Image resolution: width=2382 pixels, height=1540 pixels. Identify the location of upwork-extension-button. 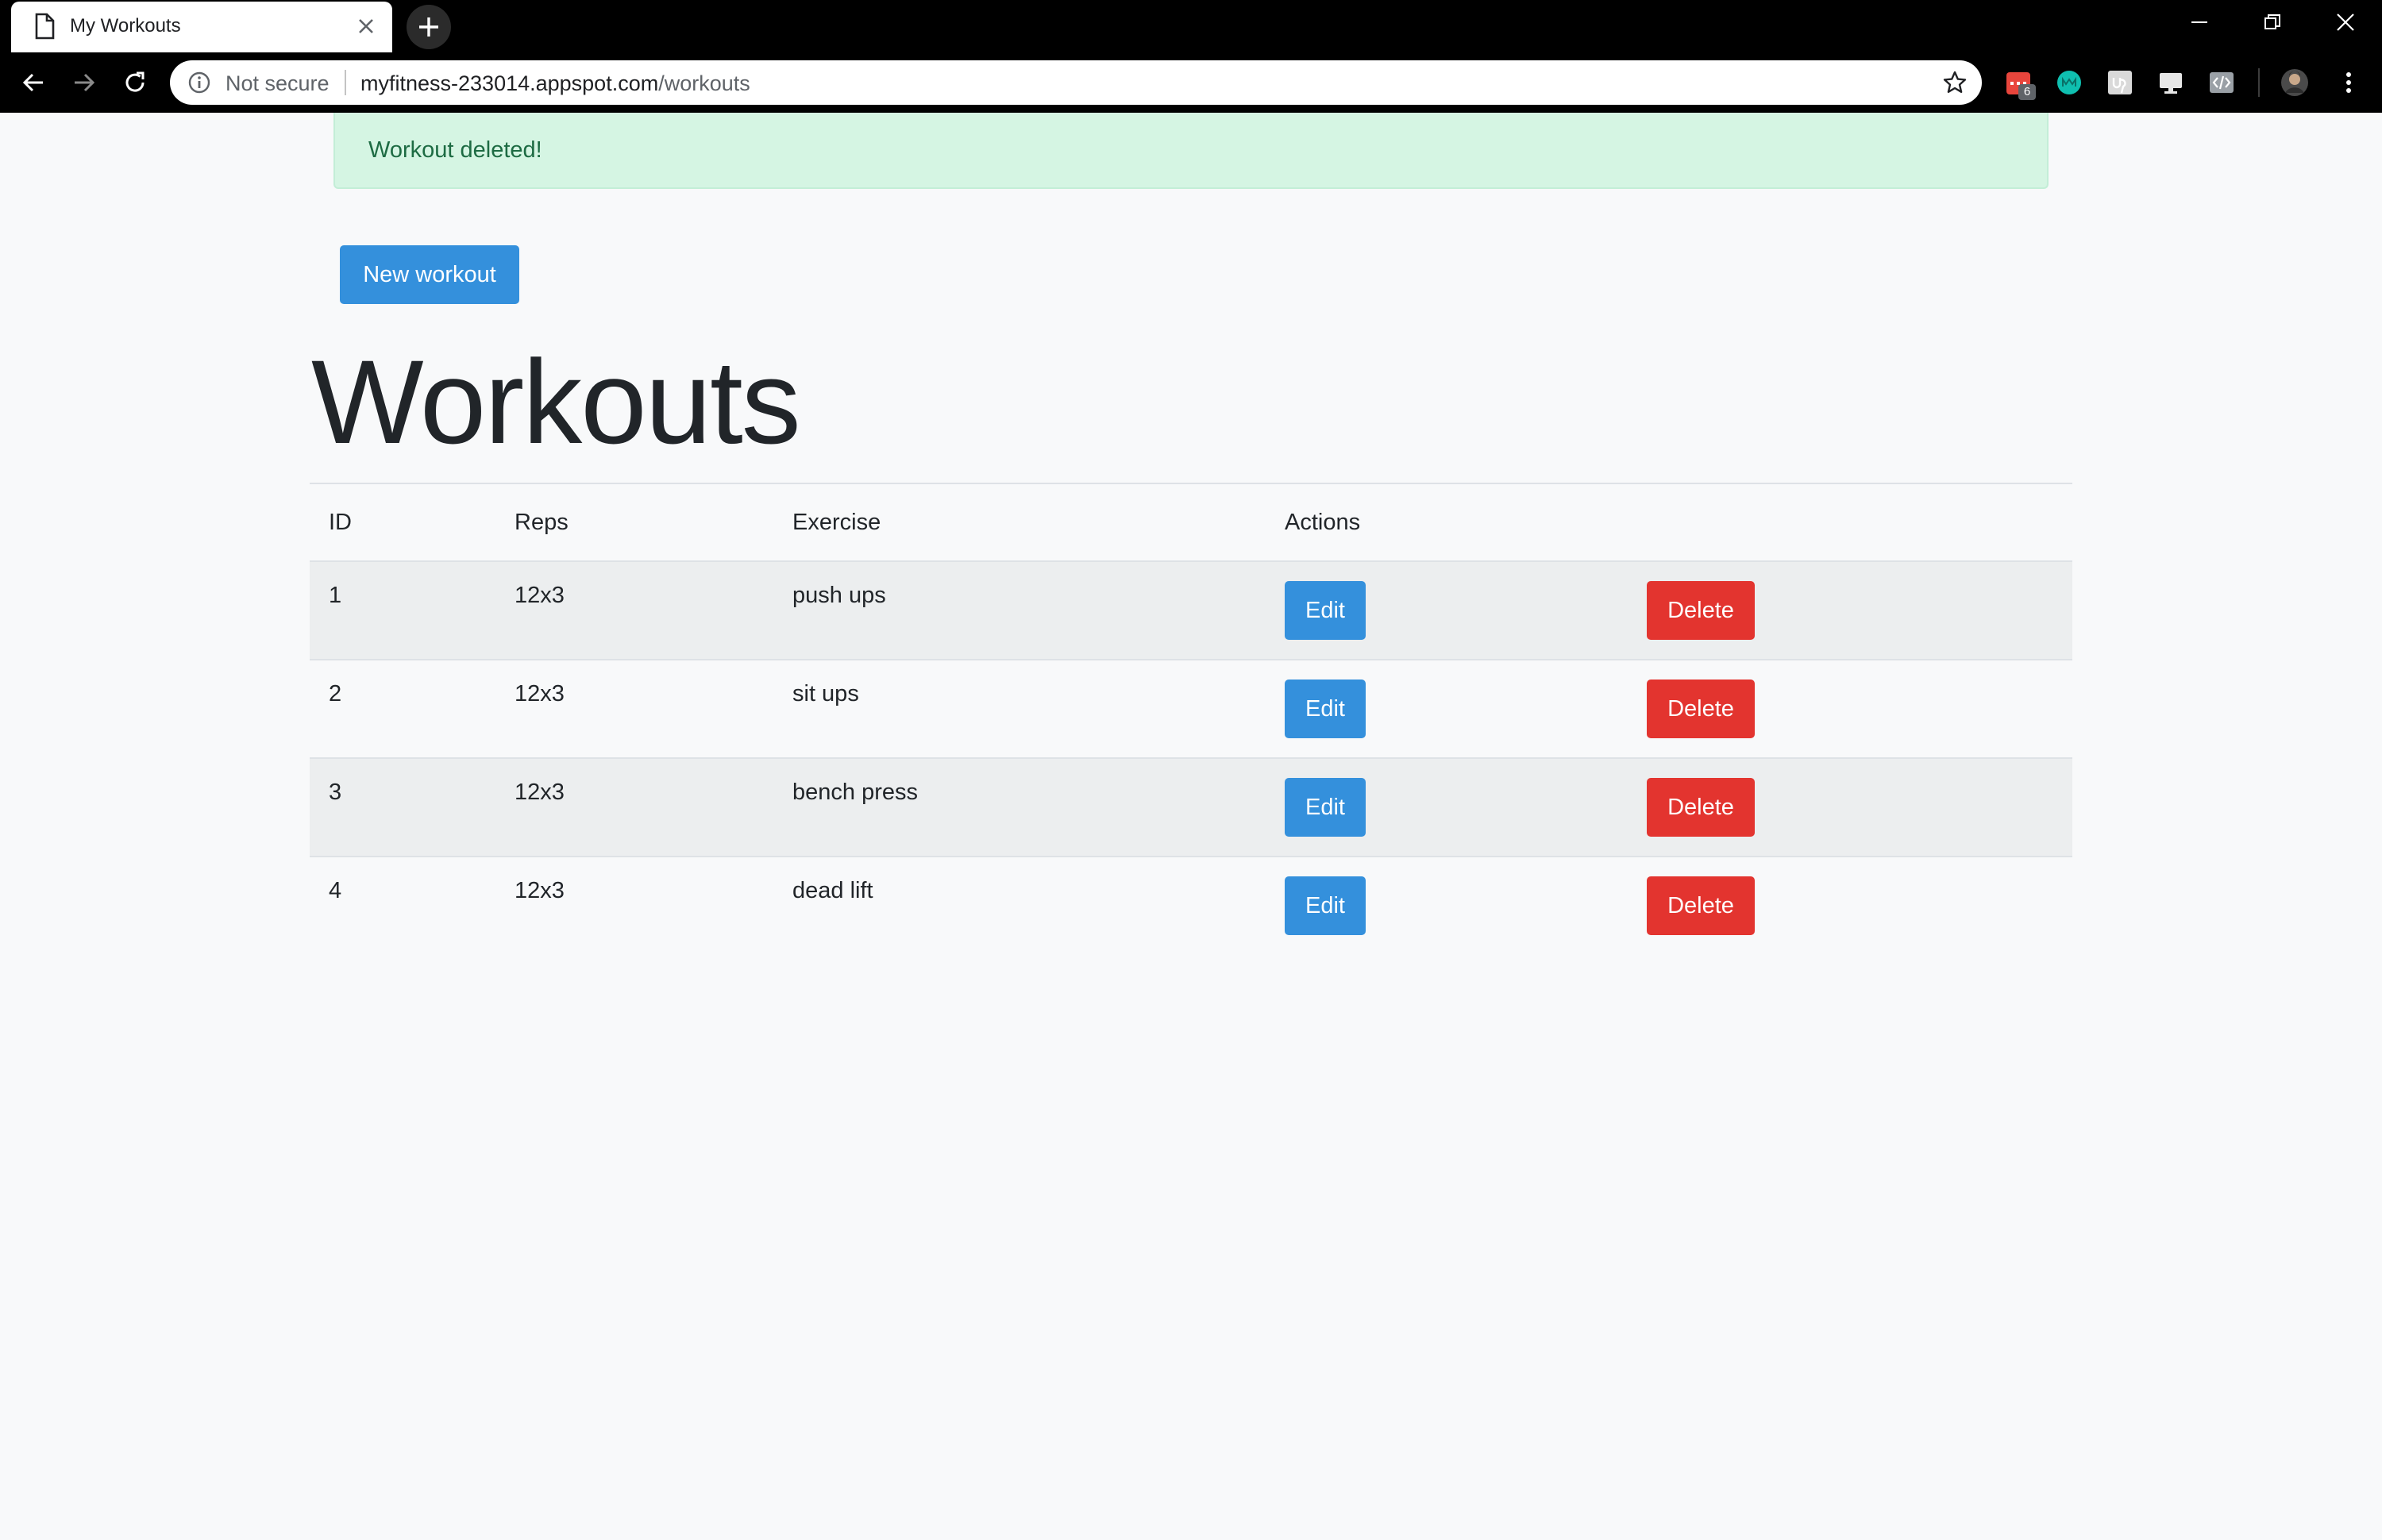
(2120, 82).